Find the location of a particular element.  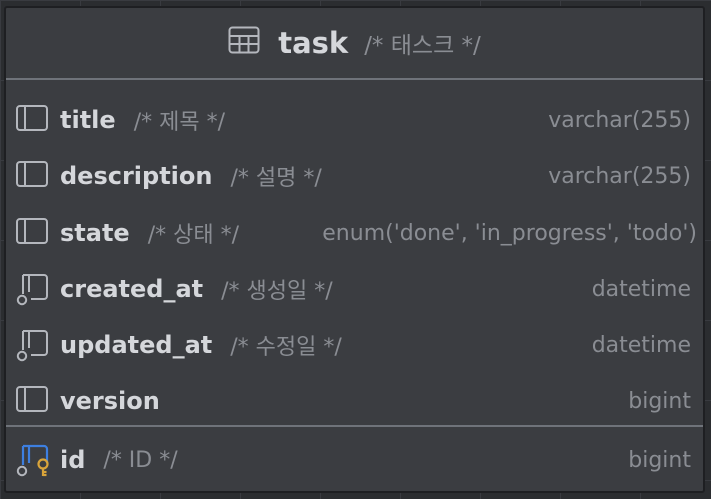

column-name: updated_at is located at coordinates (136, 345).